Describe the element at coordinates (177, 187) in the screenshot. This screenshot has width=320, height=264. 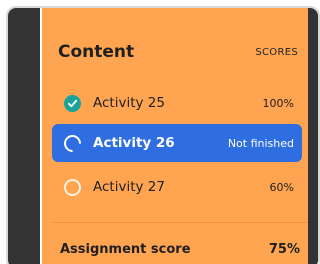
I see `activity-row-27: Activity 27 60%` at that location.